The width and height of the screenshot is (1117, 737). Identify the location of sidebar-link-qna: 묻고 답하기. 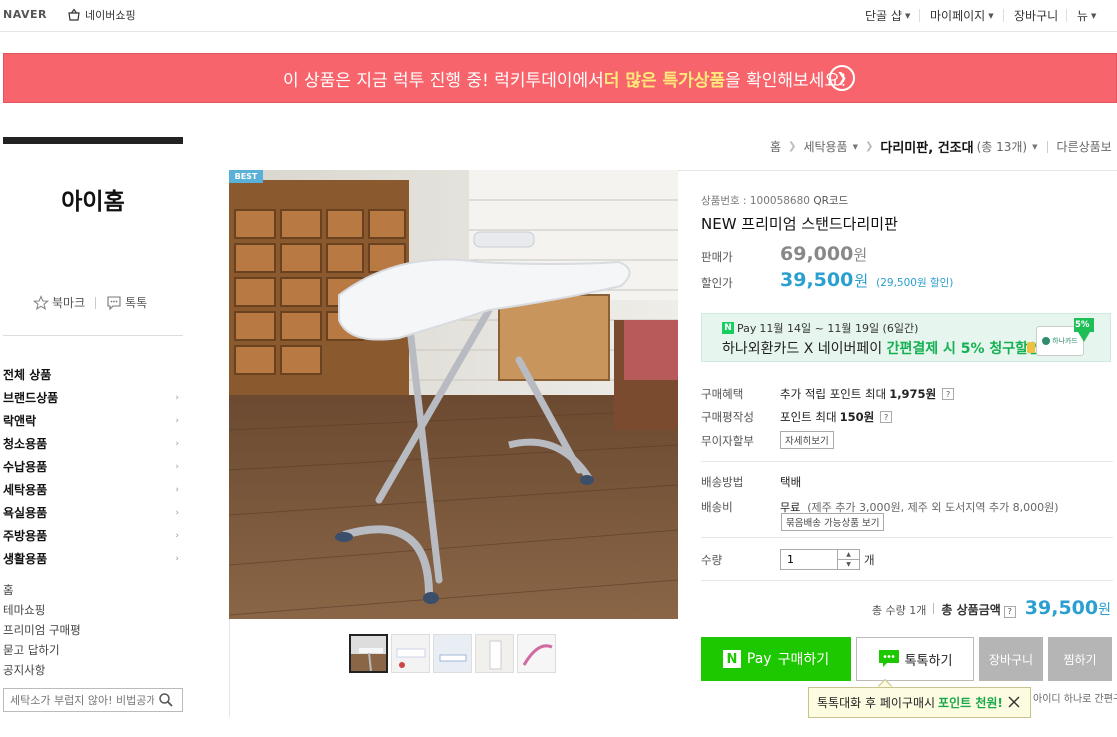
(42, 650).